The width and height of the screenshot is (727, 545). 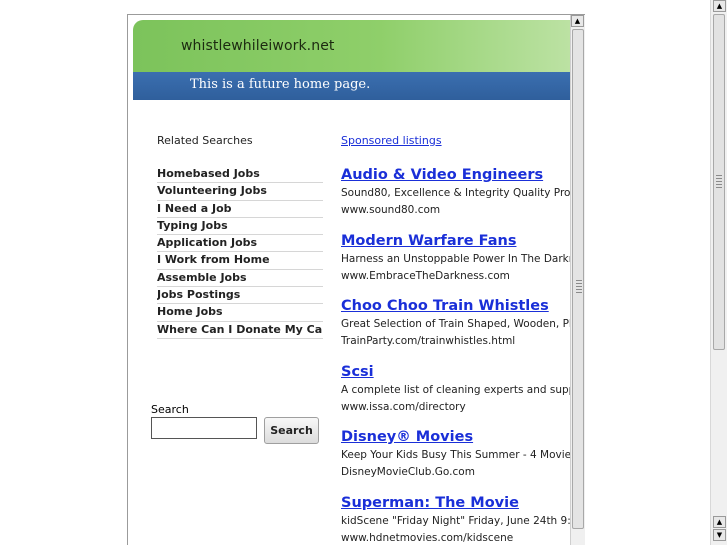 I want to click on listing-url: www.issa.com/directory, so click(x=403, y=406).